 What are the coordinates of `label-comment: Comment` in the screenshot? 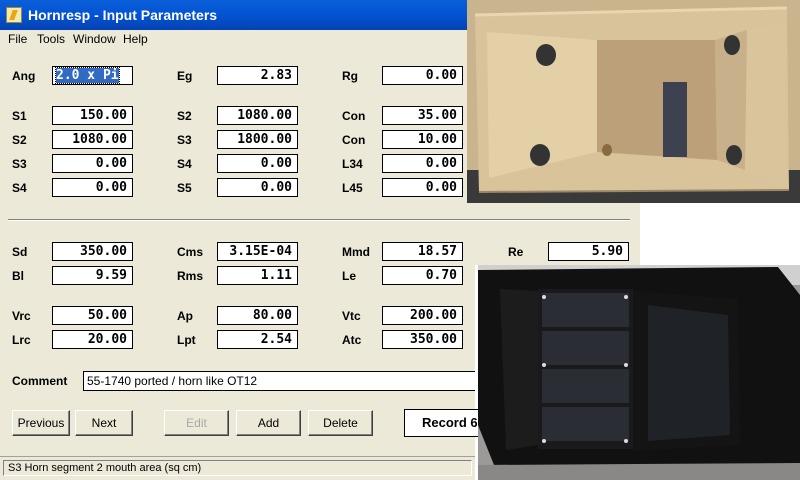 It's located at (40, 381).